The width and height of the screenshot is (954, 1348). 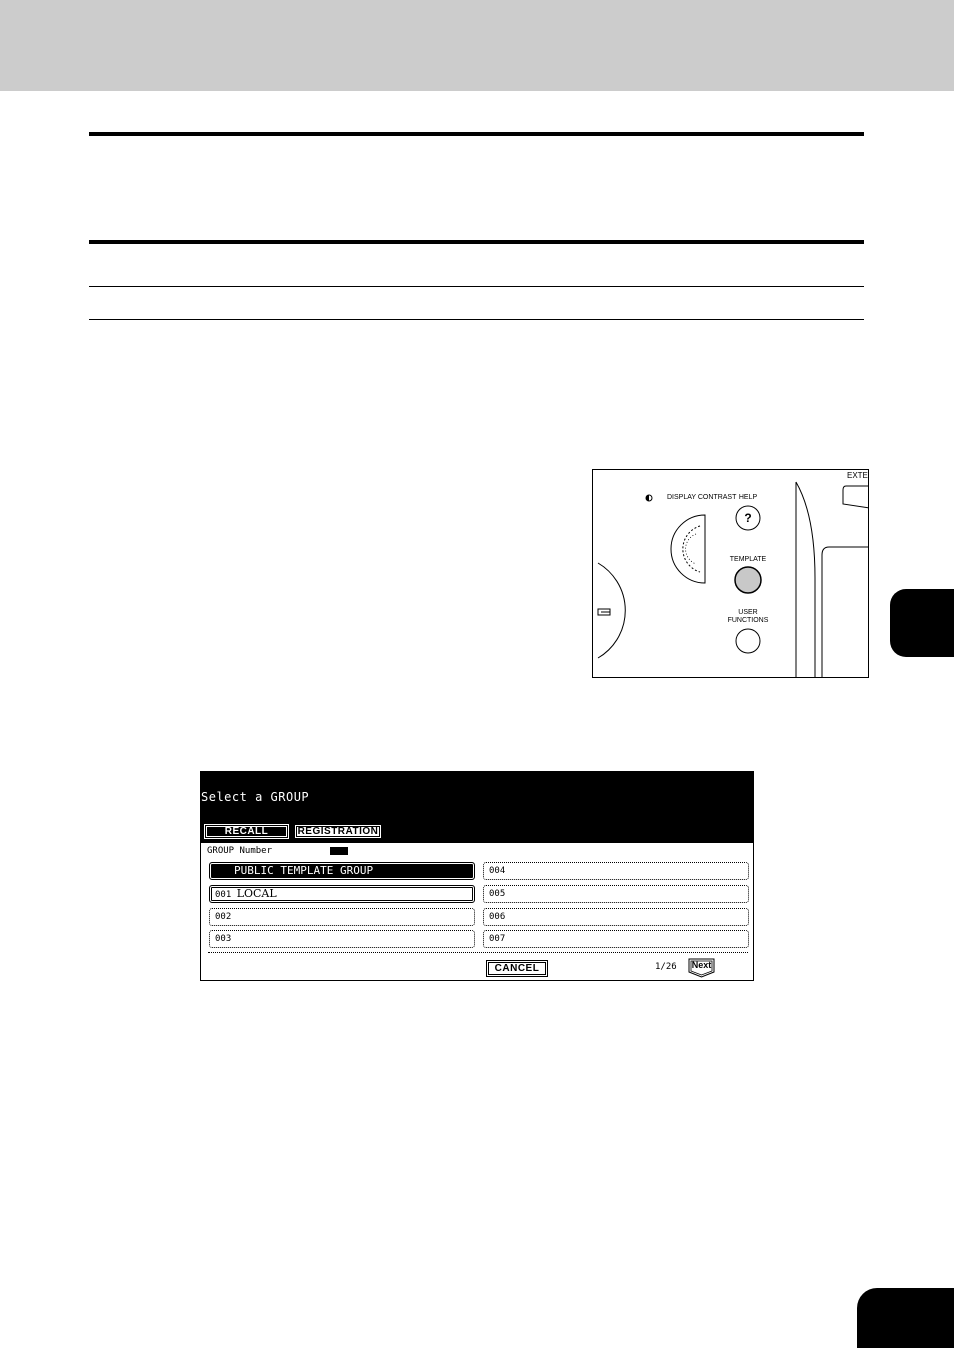 I want to click on template-button-circle, so click(x=748, y=580).